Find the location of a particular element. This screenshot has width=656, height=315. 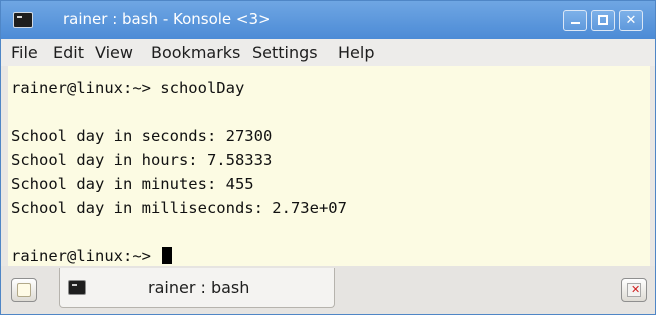

terminal-line: School day in minutes: 455 is located at coordinates (132, 184).